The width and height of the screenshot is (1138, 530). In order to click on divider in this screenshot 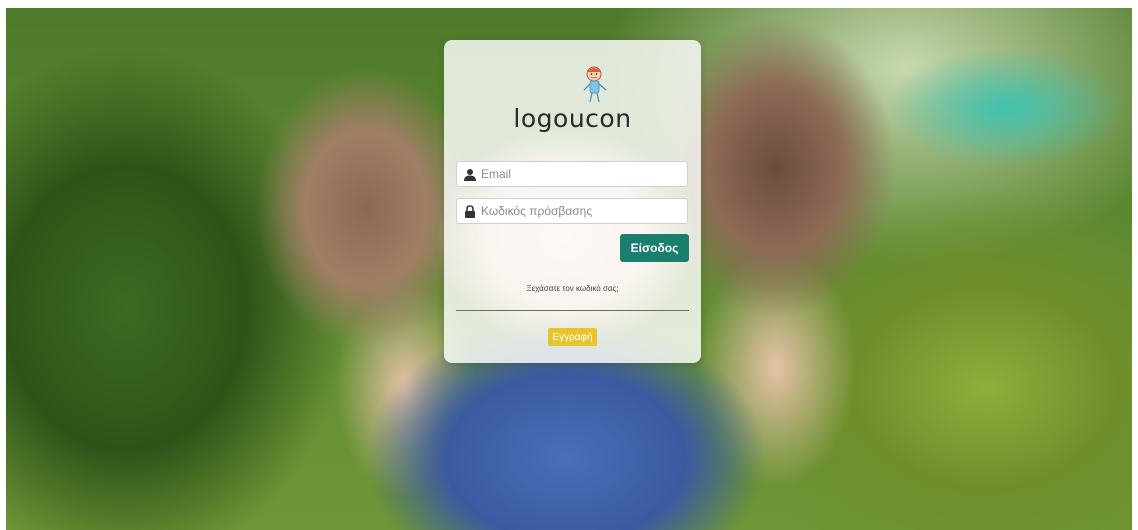, I will do `click(572, 310)`.